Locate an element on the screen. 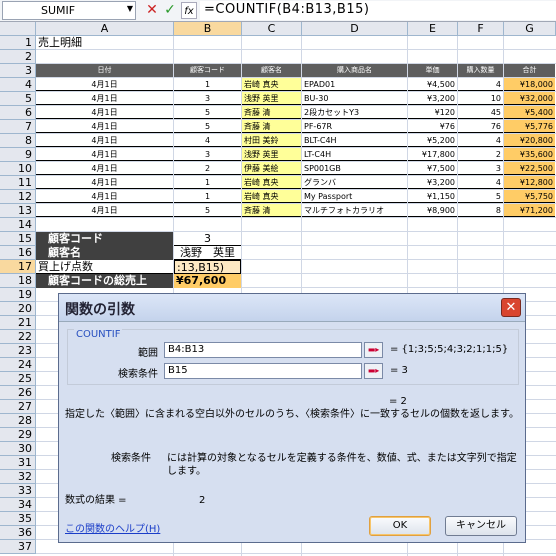 This screenshot has width=556, height=556. table-cell: ¥1,150 is located at coordinates (432, 196).